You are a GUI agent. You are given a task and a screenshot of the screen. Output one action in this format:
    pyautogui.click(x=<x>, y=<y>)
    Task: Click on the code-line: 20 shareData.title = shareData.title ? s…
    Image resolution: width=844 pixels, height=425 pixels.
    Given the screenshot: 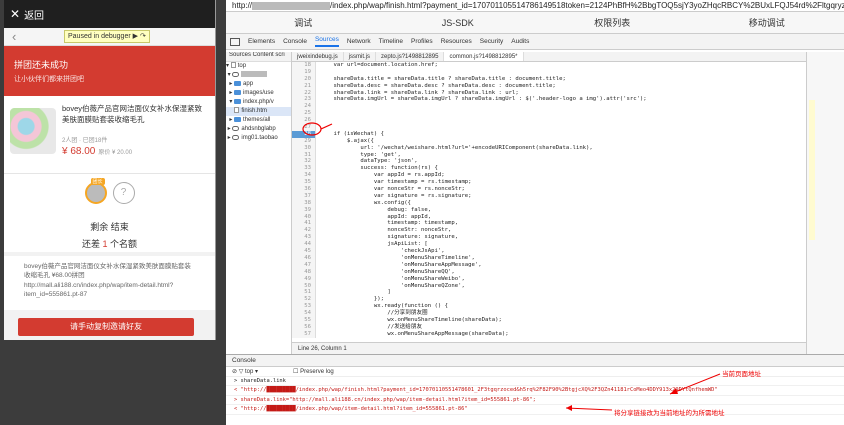 What is the action you would take?
    pyautogui.click(x=549, y=79)
    